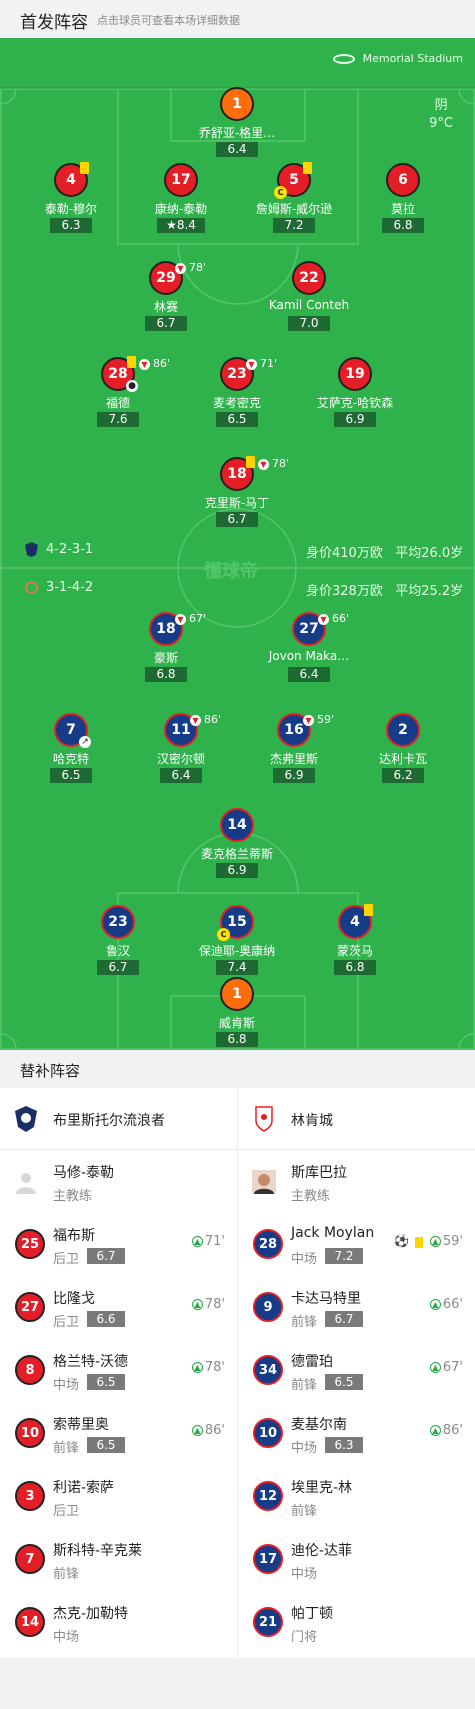  Describe the element at coordinates (91, 1362) in the screenshot. I see `sub-name: 格兰特-沃德` at that location.